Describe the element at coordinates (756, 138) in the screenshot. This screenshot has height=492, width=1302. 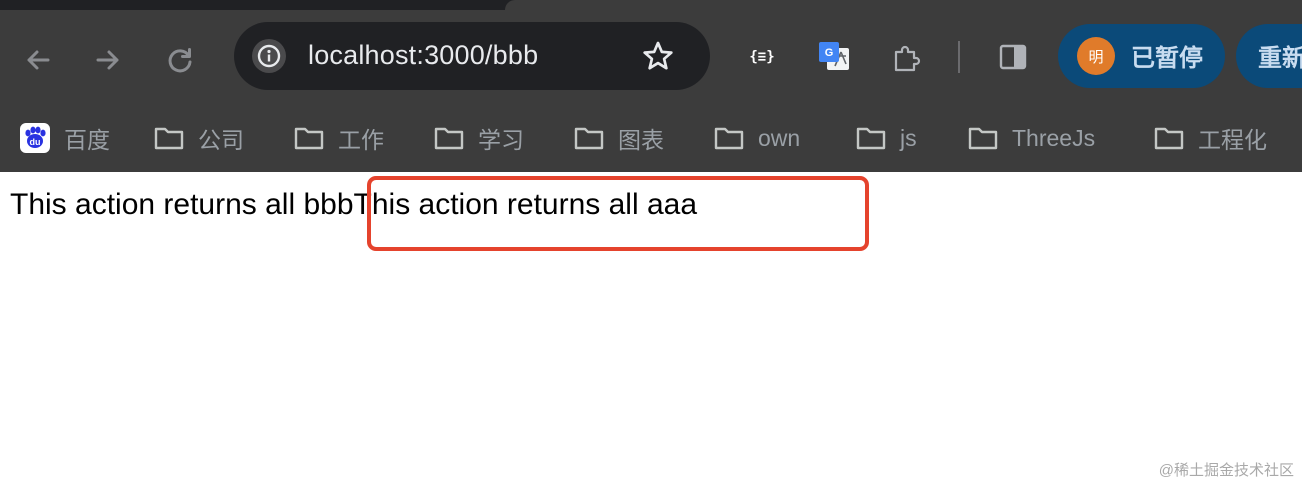
I see `bookmark-folder-own: own` at that location.